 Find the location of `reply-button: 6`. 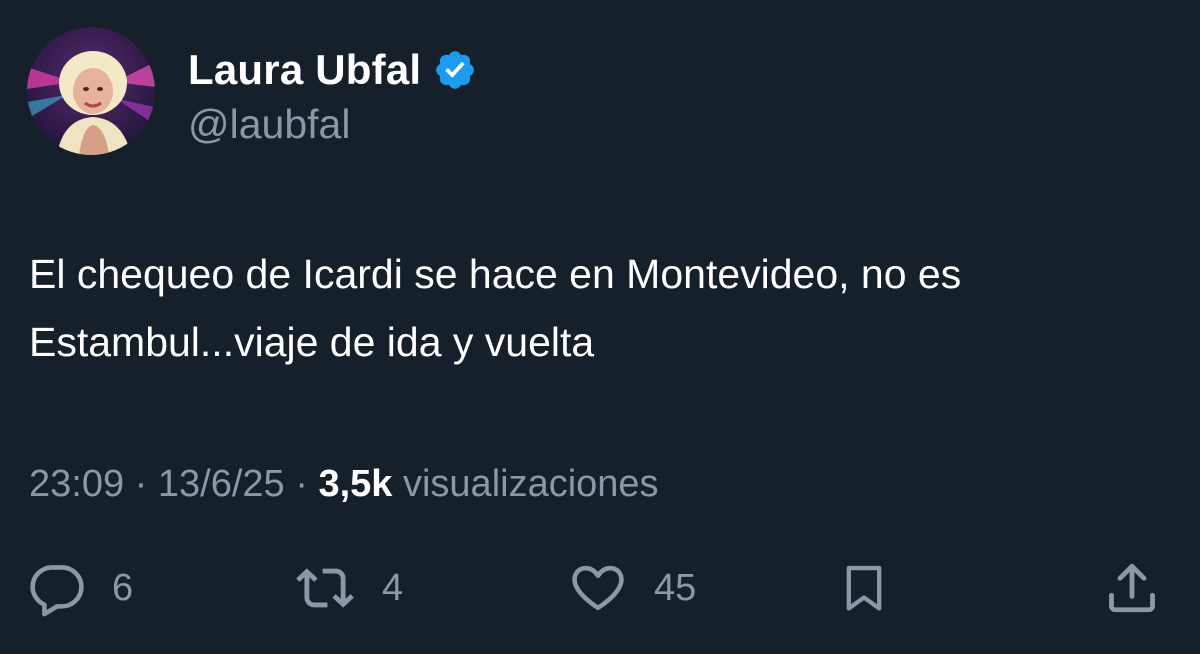

reply-button: 6 is located at coordinates (80, 588).